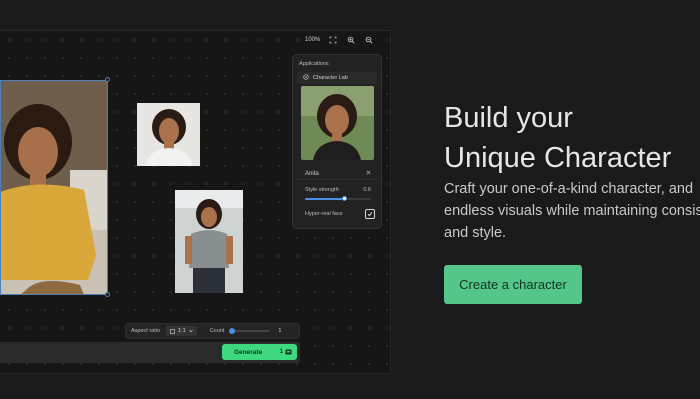 The height and width of the screenshot is (399, 700). I want to click on character-name: Anita, so click(312, 173).